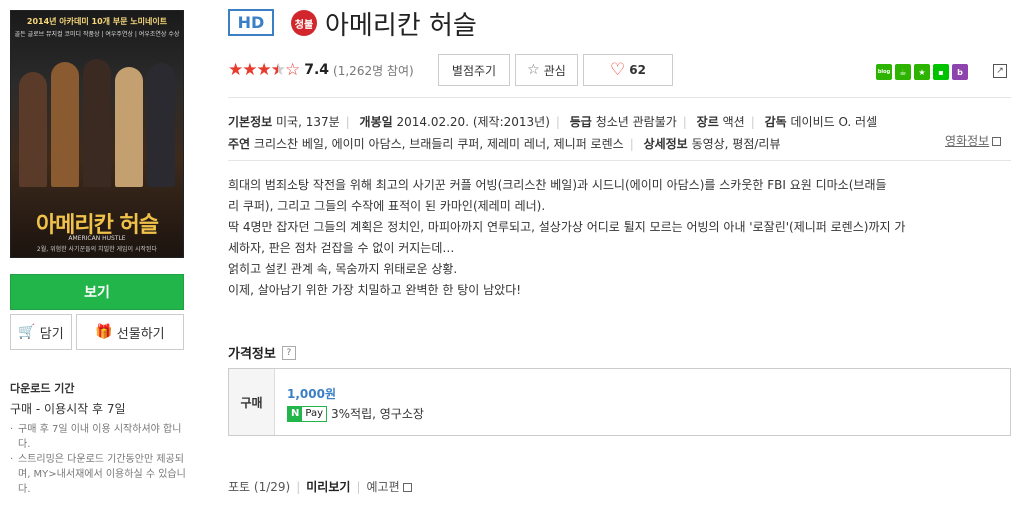 The height and width of the screenshot is (505, 1024). I want to click on gift-icon: 🎁, so click(104, 332).